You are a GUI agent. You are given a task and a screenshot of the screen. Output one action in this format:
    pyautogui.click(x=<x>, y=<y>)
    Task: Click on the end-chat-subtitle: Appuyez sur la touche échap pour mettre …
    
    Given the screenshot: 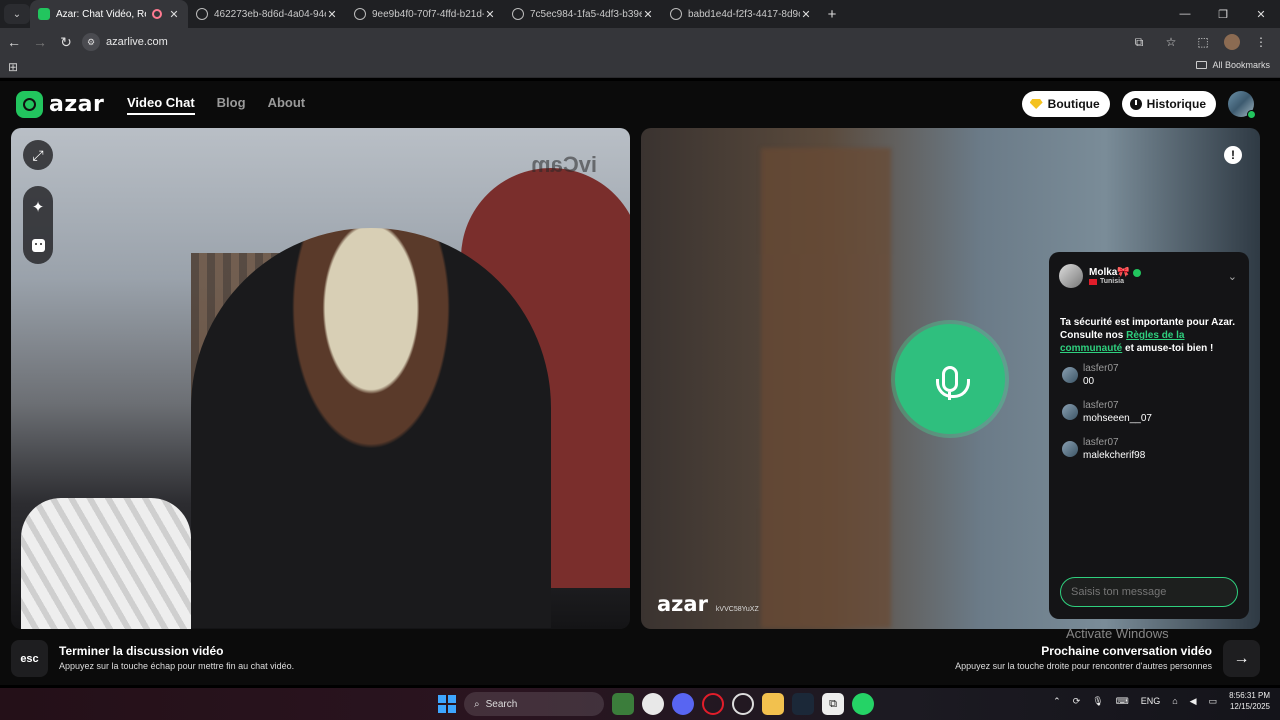 What is the action you would take?
    pyautogui.click(x=177, y=666)
    